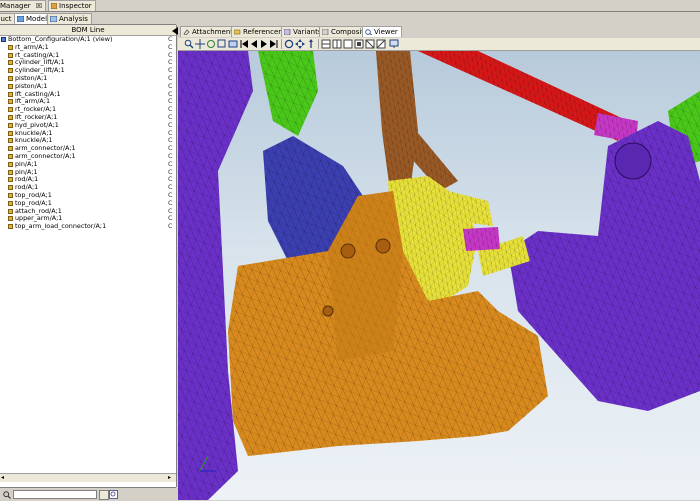  What do you see at coordinates (55, 494) in the screenshot?
I see `search-input` at bounding box center [55, 494].